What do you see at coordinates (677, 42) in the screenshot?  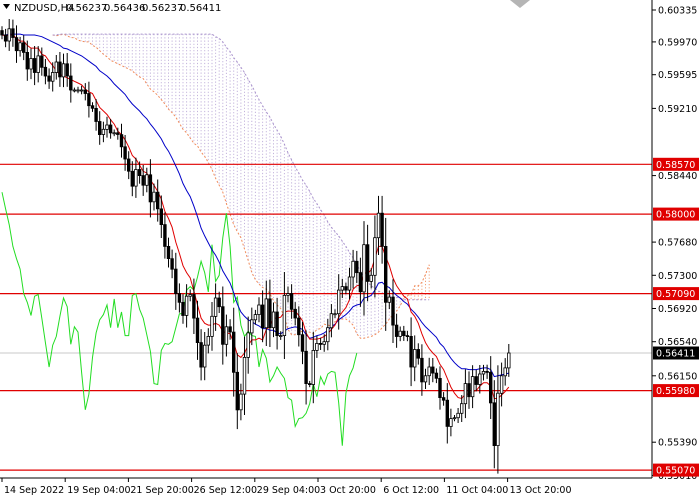 I see `price-tick-label: 0.59970` at bounding box center [677, 42].